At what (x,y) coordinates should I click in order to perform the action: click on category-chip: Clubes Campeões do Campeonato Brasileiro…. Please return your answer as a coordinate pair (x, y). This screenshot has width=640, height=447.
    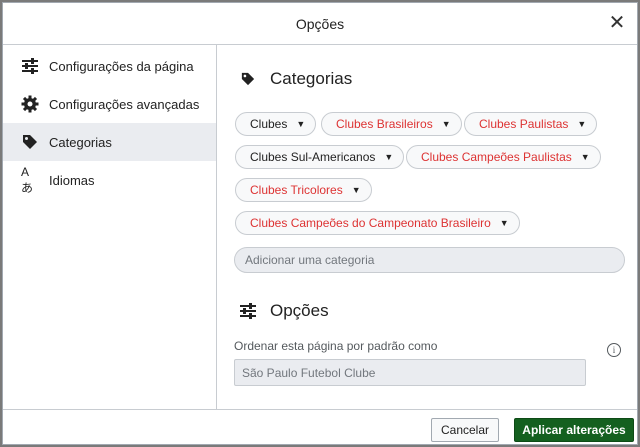
    Looking at the image, I should click on (377, 223).